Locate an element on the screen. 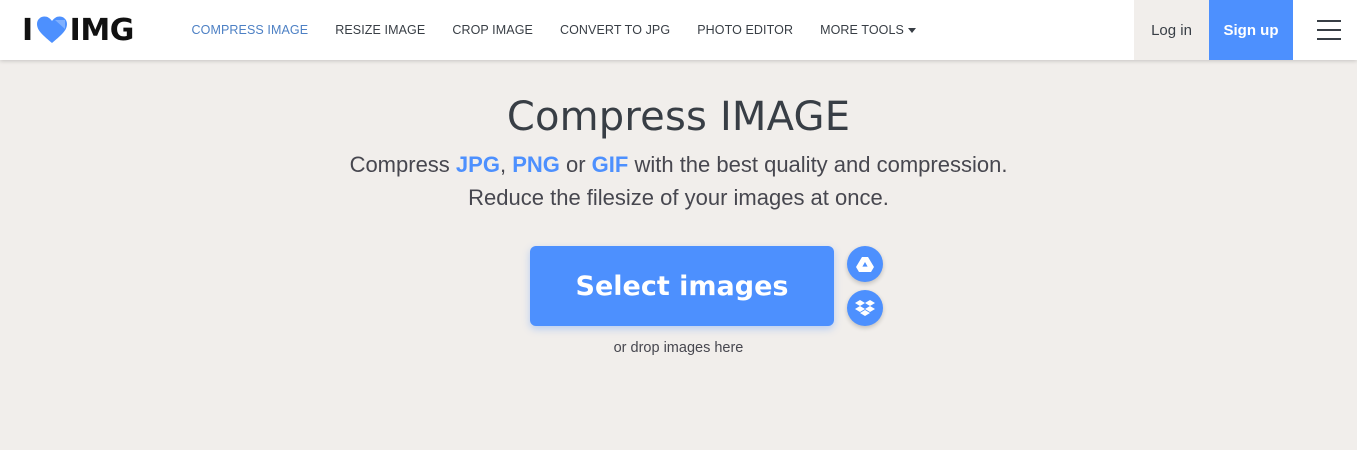  google-drive-icon is located at coordinates (865, 264).